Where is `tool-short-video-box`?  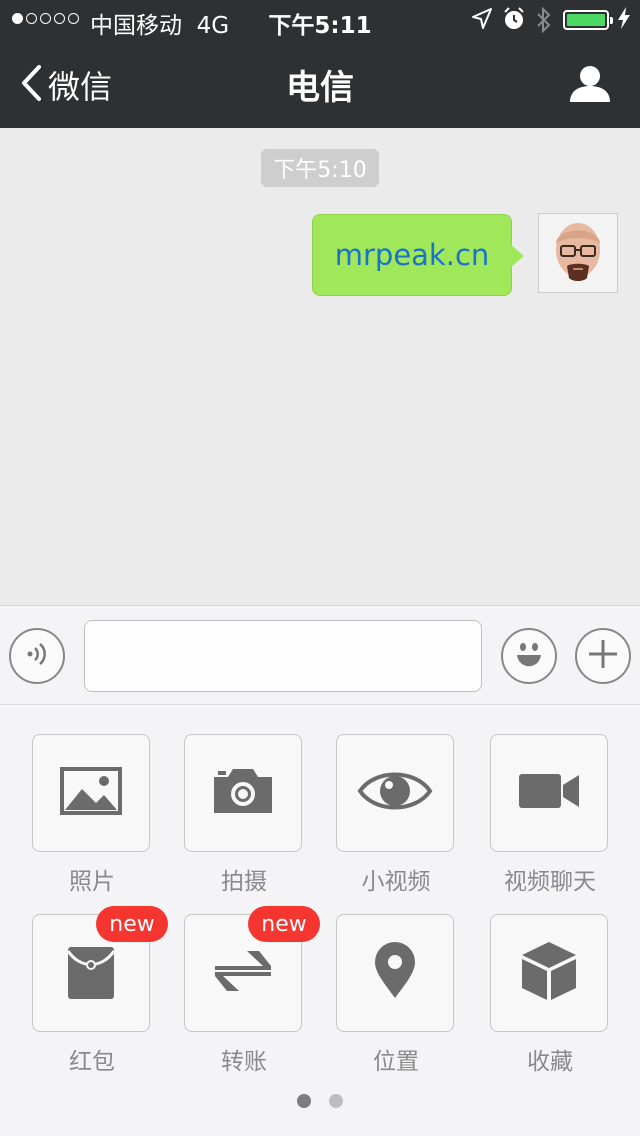 tool-short-video-box is located at coordinates (395, 793).